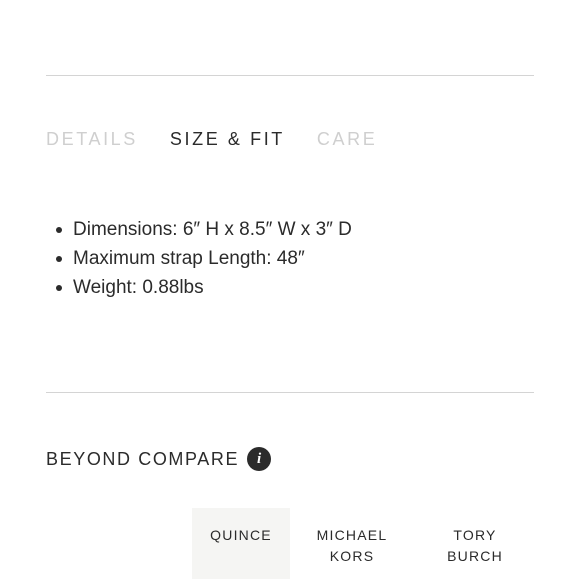  Describe the element at coordinates (347, 139) in the screenshot. I see `tab-care: CARE` at that location.